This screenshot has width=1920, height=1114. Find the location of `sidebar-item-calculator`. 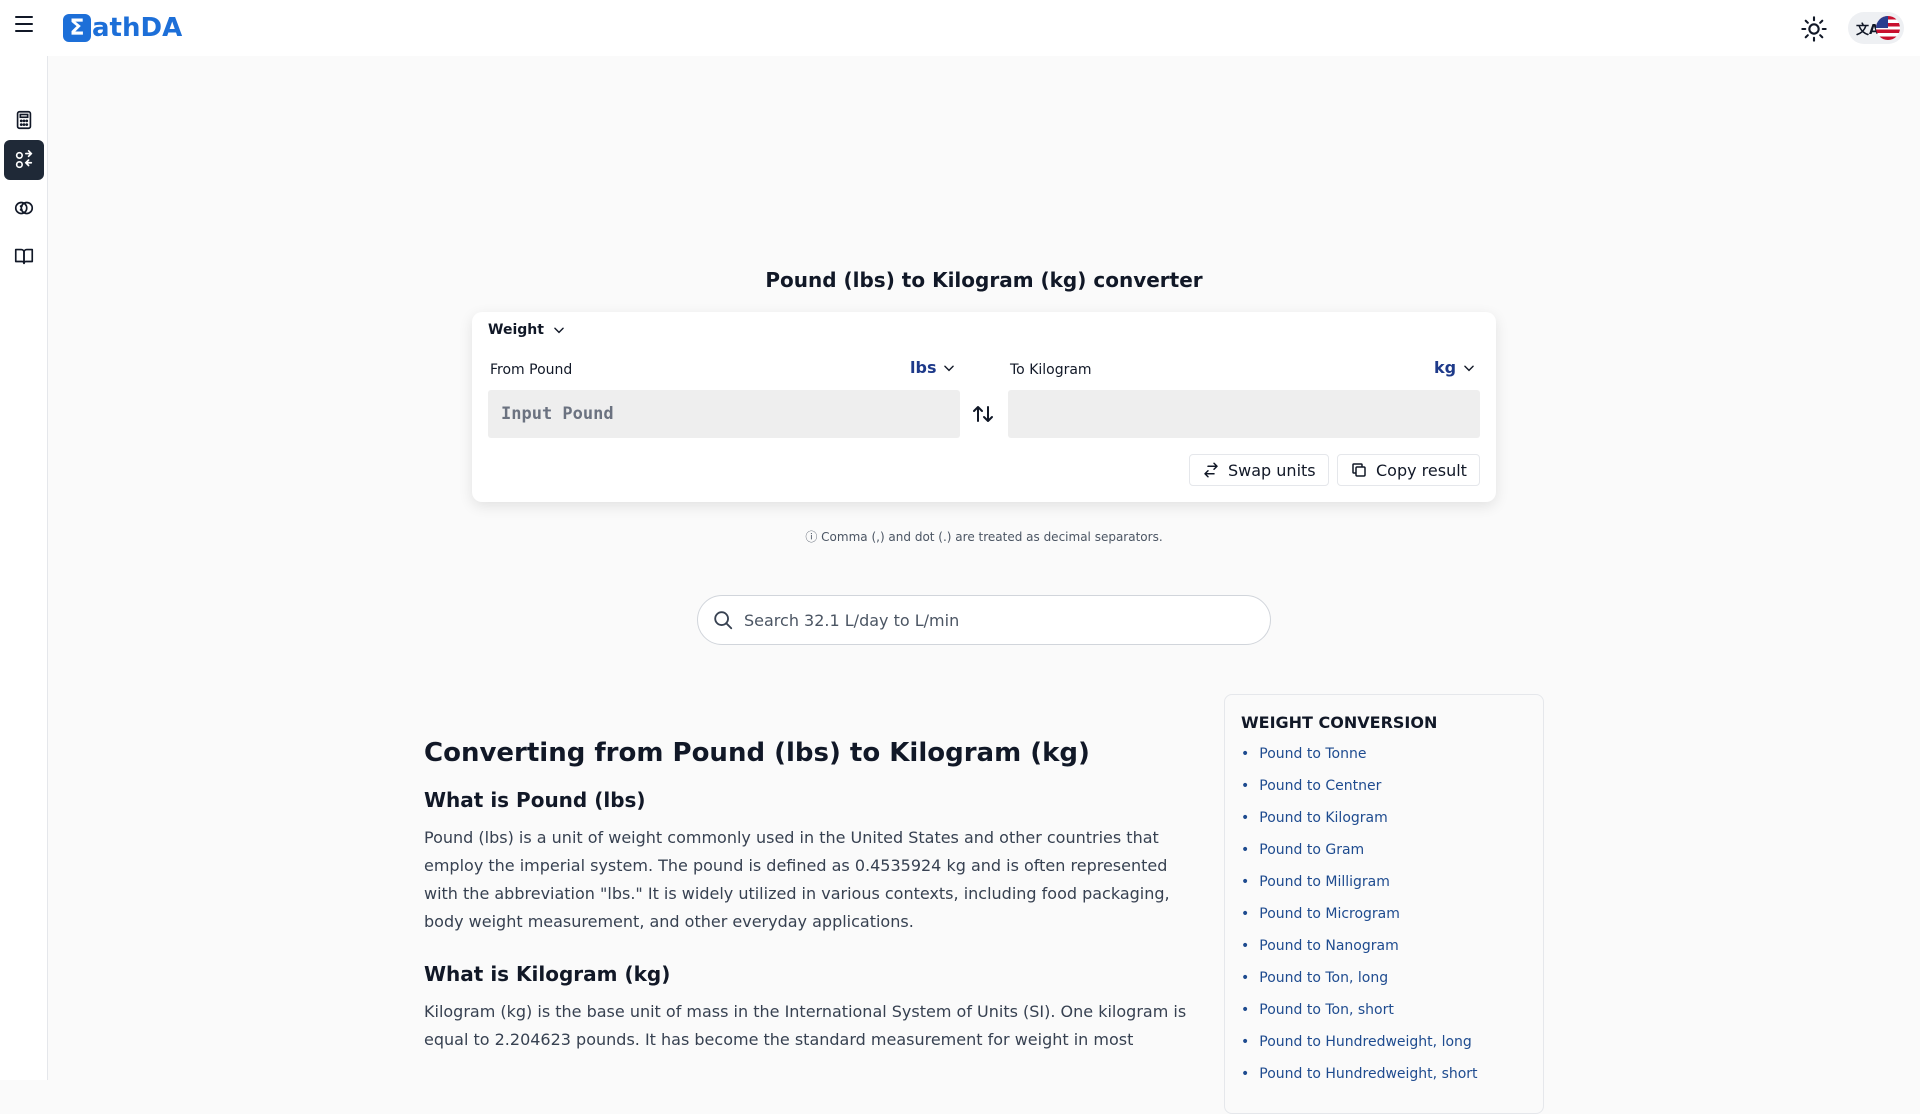

sidebar-item-calculator is located at coordinates (24, 120).